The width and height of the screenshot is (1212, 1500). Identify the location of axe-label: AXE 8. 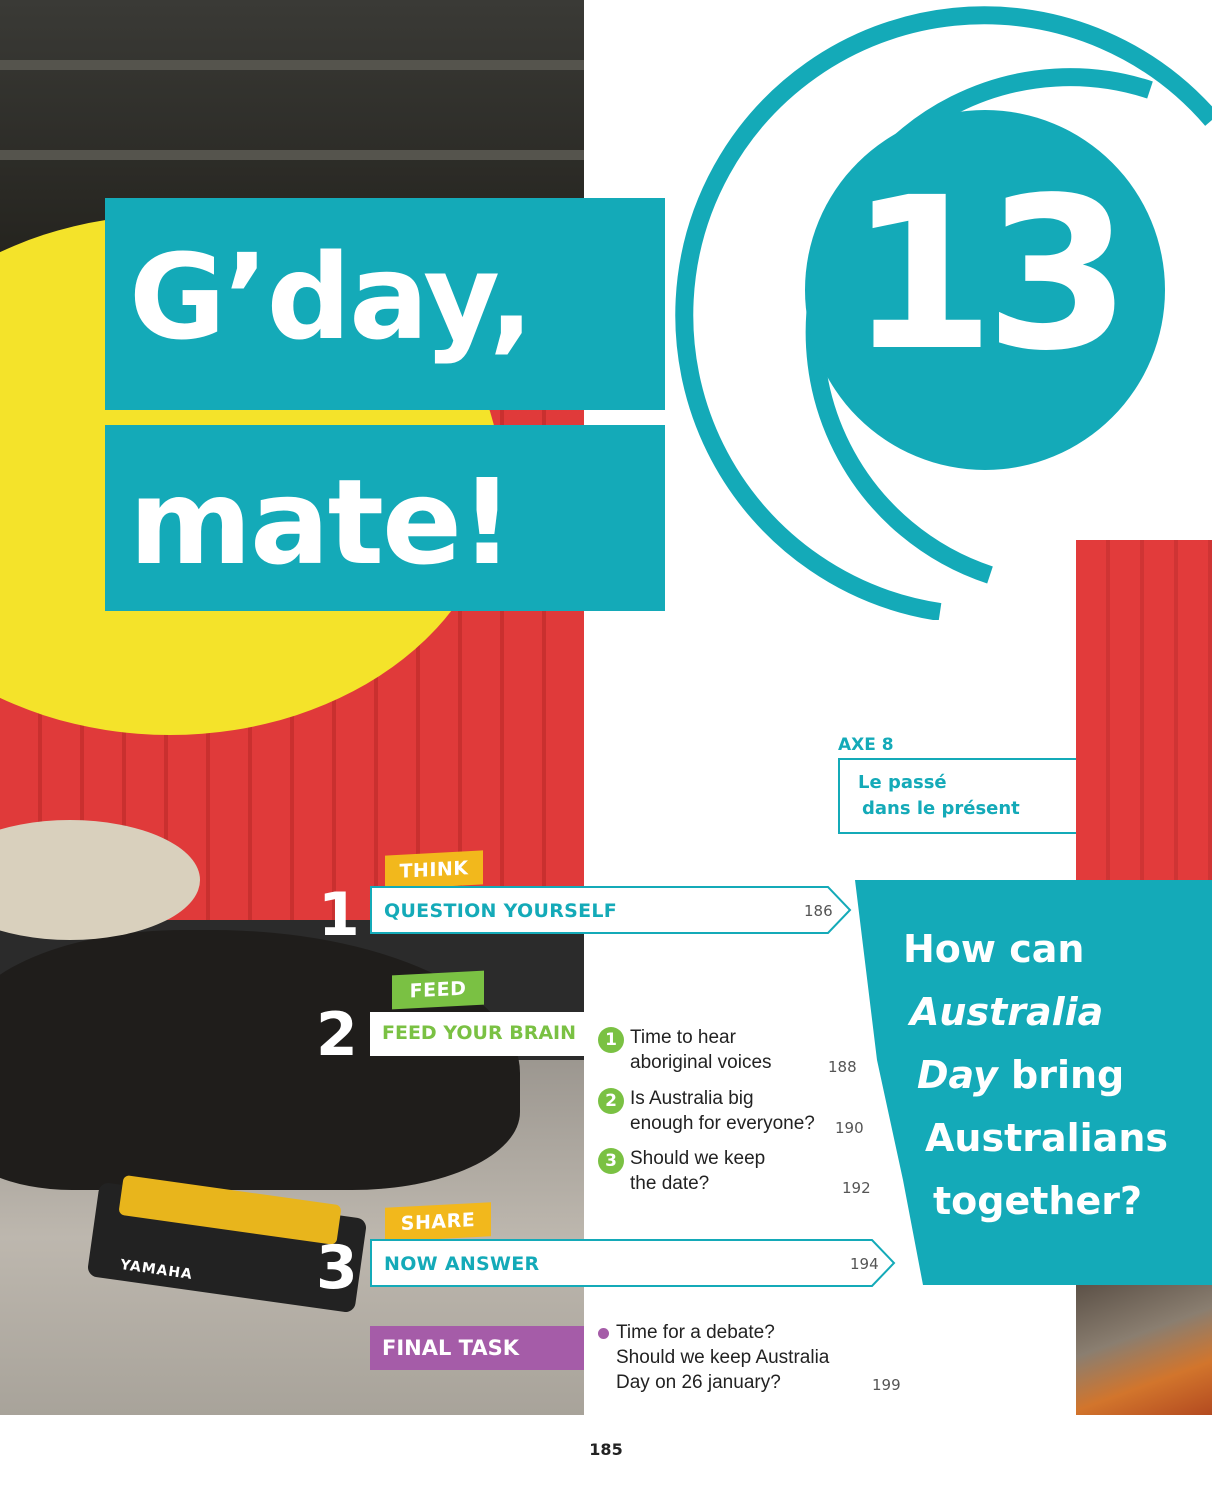
(866, 745).